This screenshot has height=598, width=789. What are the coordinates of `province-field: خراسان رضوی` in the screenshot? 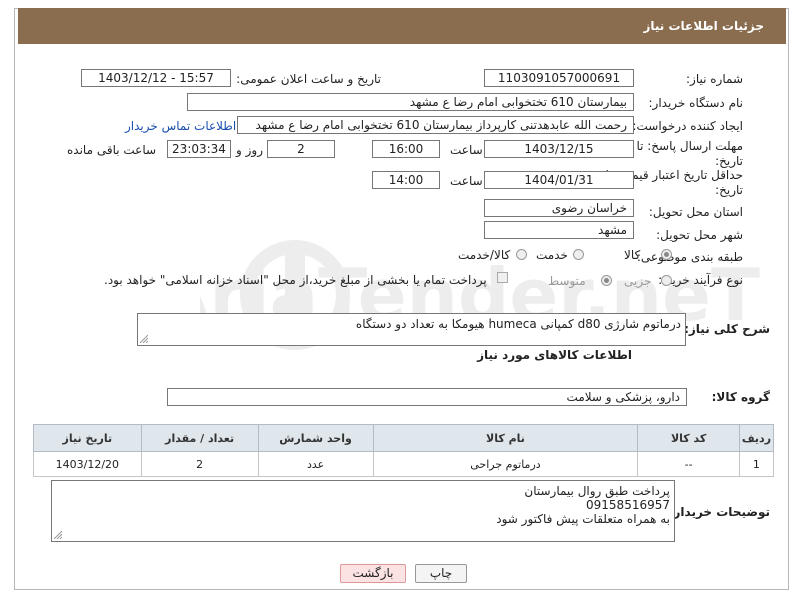 It's located at (559, 208).